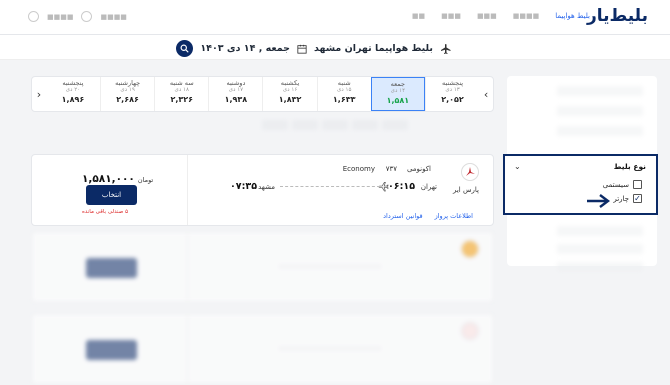 This screenshot has width=670, height=385. I want to click on sort-options, so click(335, 125).